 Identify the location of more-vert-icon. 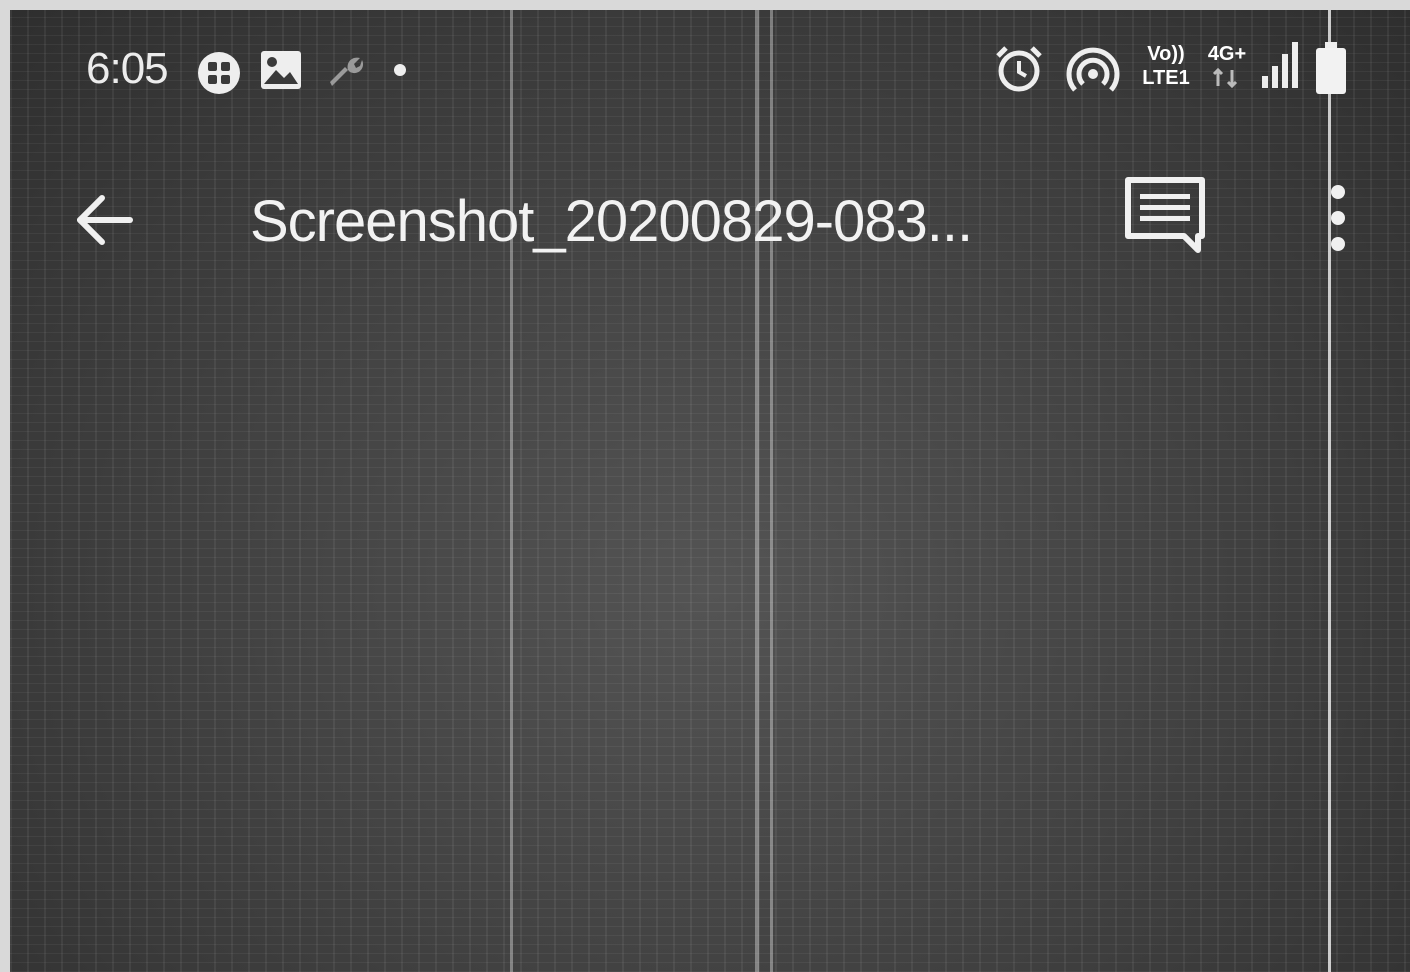
(1338, 218).